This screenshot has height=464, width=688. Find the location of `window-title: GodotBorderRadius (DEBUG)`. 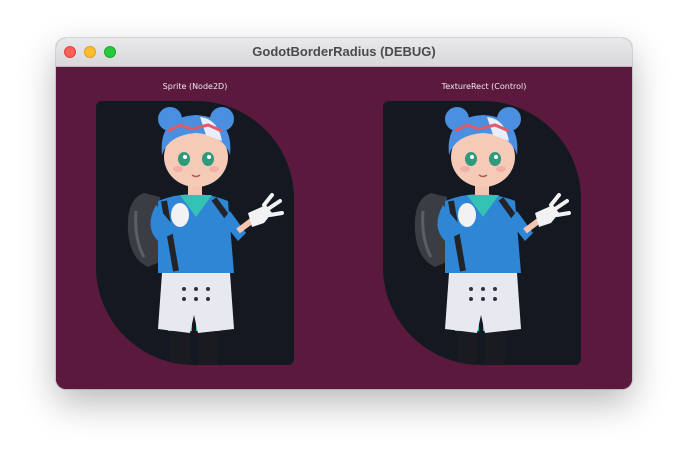

window-title: GodotBorderRadius (DEBUG) is located at coordinates (344, 51).